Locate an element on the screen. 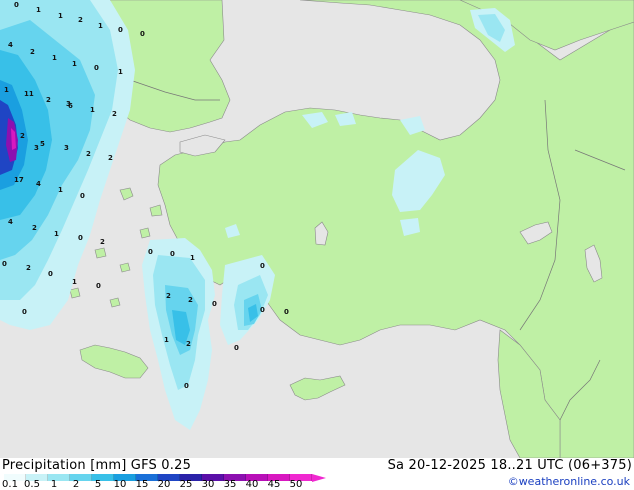  legend-tick-label: 15 is located at coordinates (142, 484).